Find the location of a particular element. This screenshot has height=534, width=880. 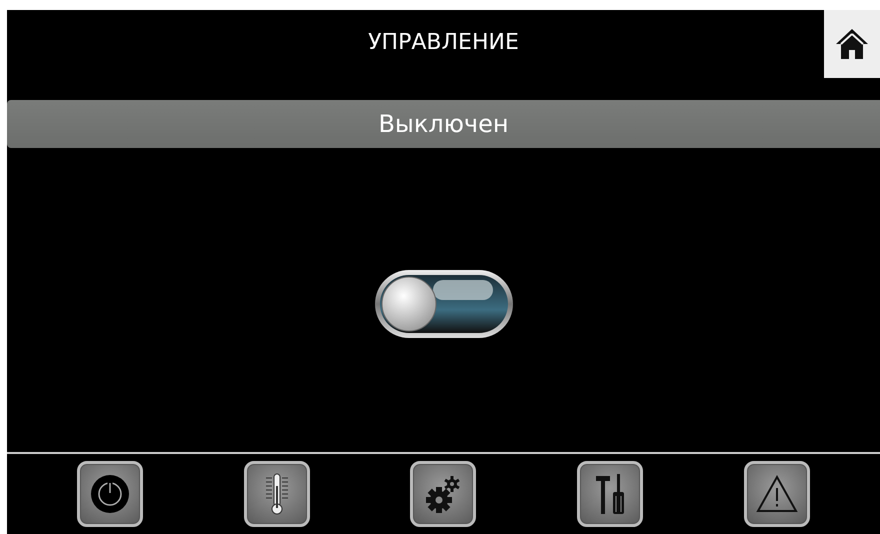

power-button is located at coordinates (110, 494).